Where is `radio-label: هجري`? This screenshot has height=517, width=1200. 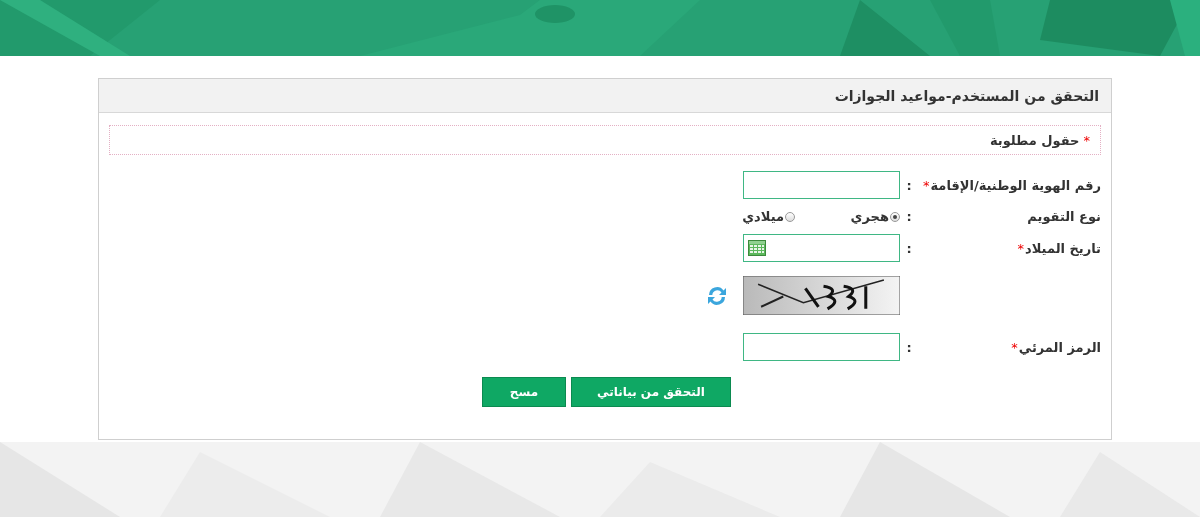
radio-label: هجري is located at coordinates (869, 216).